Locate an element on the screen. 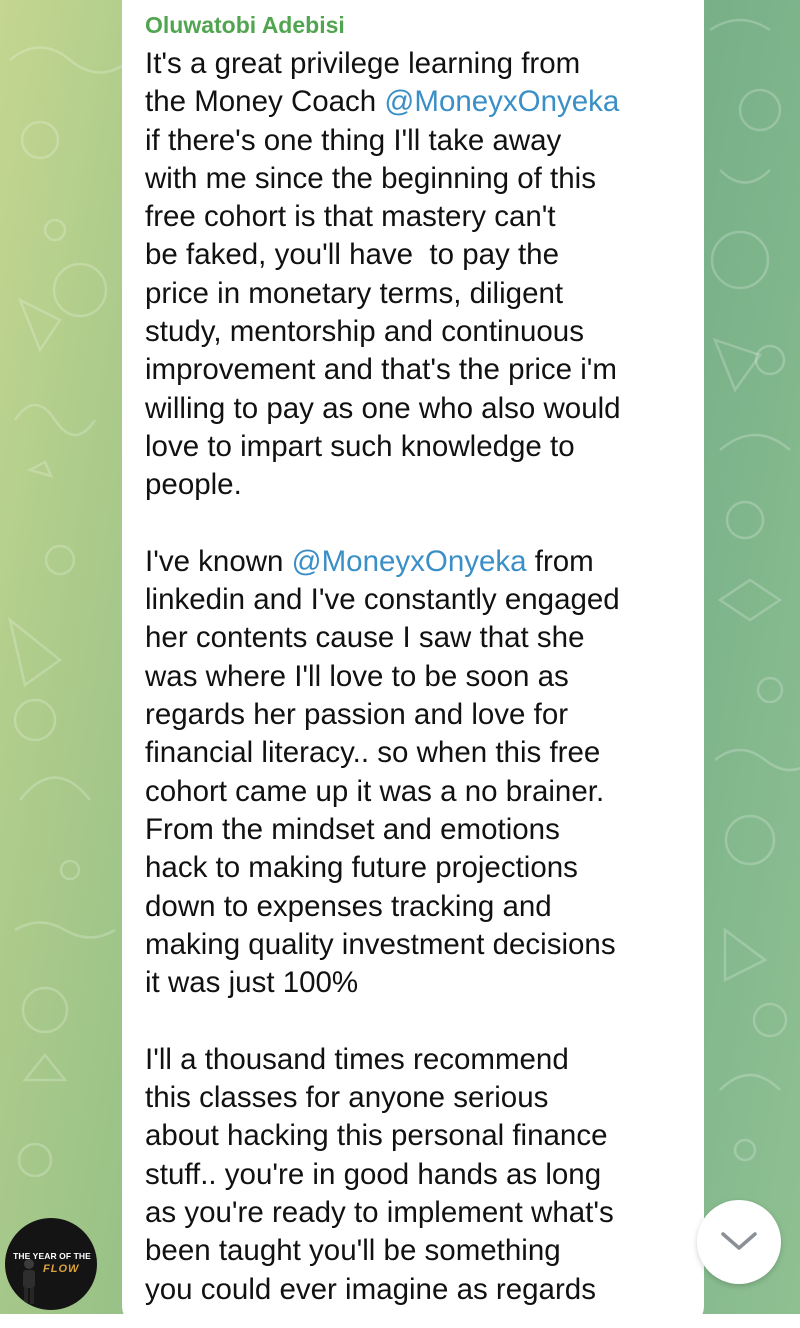 This screenshot has width=800, height=1328. message-line: I'll a thousand times recommend is located at coordinates (411, 1060).